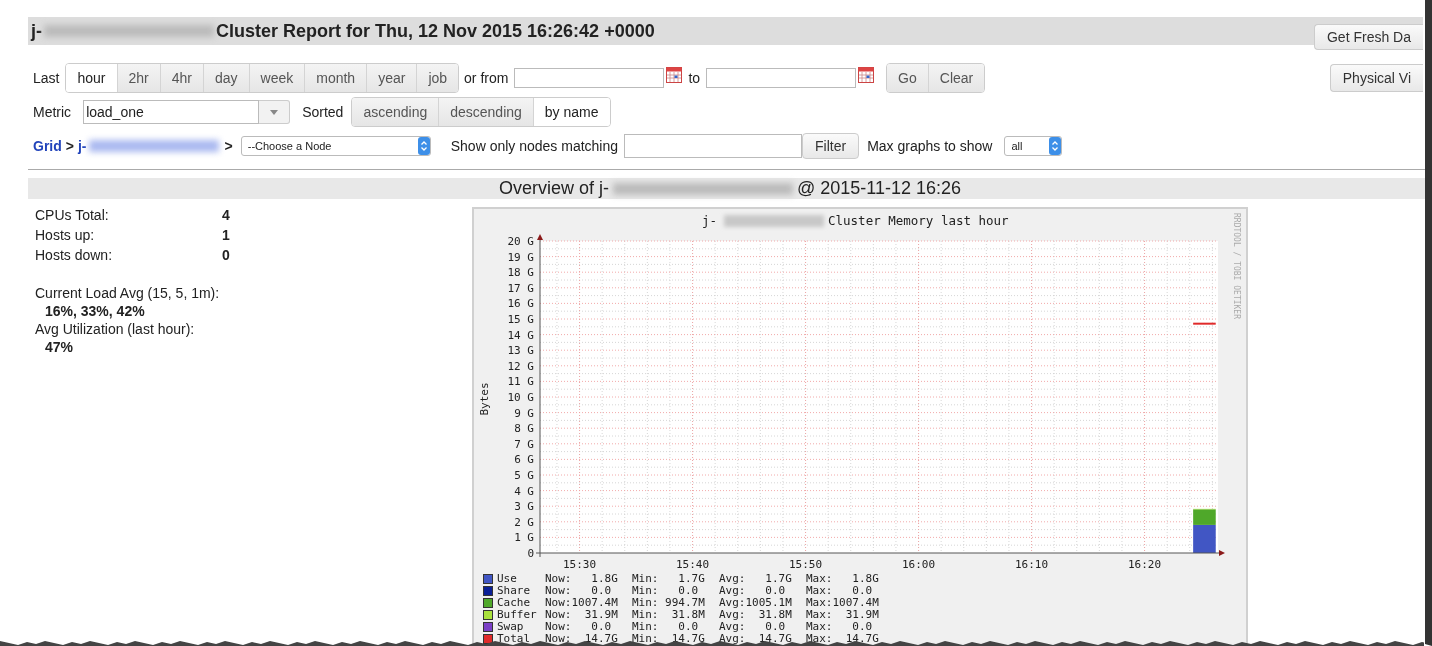 This screenshot has width=1432, height=646. Describe the element at coordinates (511, 627) in the screenshot. I see `legend-name: Swap` at that location.